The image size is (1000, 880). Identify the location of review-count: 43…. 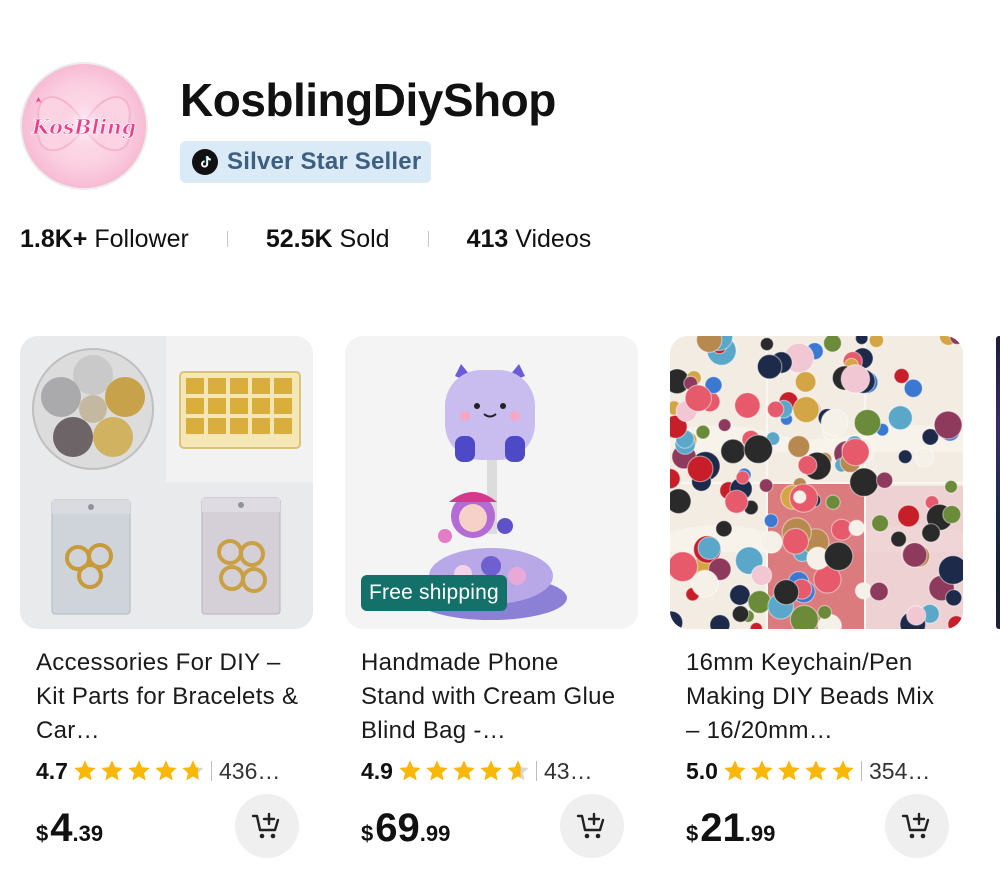
(568, 770).